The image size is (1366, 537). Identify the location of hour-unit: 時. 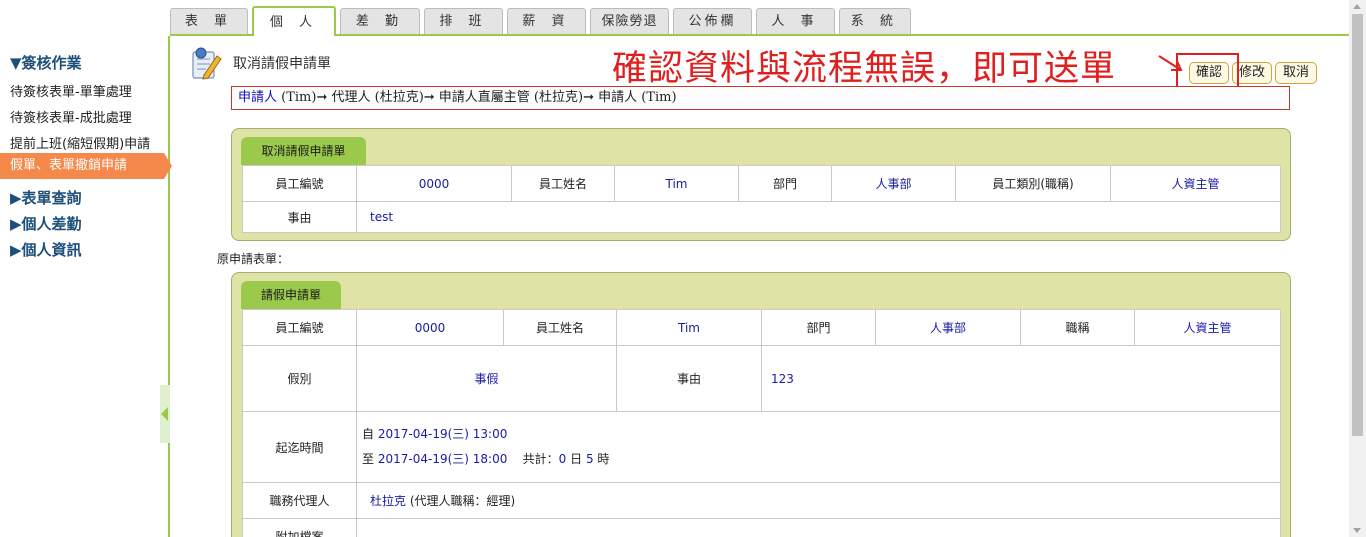
(603, 459).